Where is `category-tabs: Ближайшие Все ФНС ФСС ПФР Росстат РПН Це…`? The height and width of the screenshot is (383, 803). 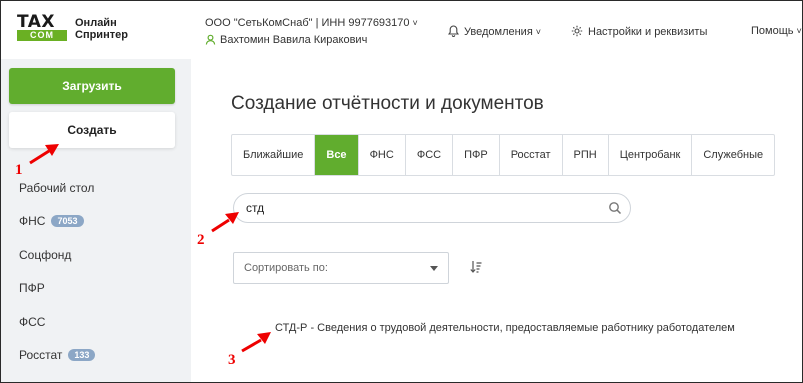 category-tabs: Ближайшие Все ФНС ФСС ПФР Росстат РПН Це… is located at coordinates (503, 155).